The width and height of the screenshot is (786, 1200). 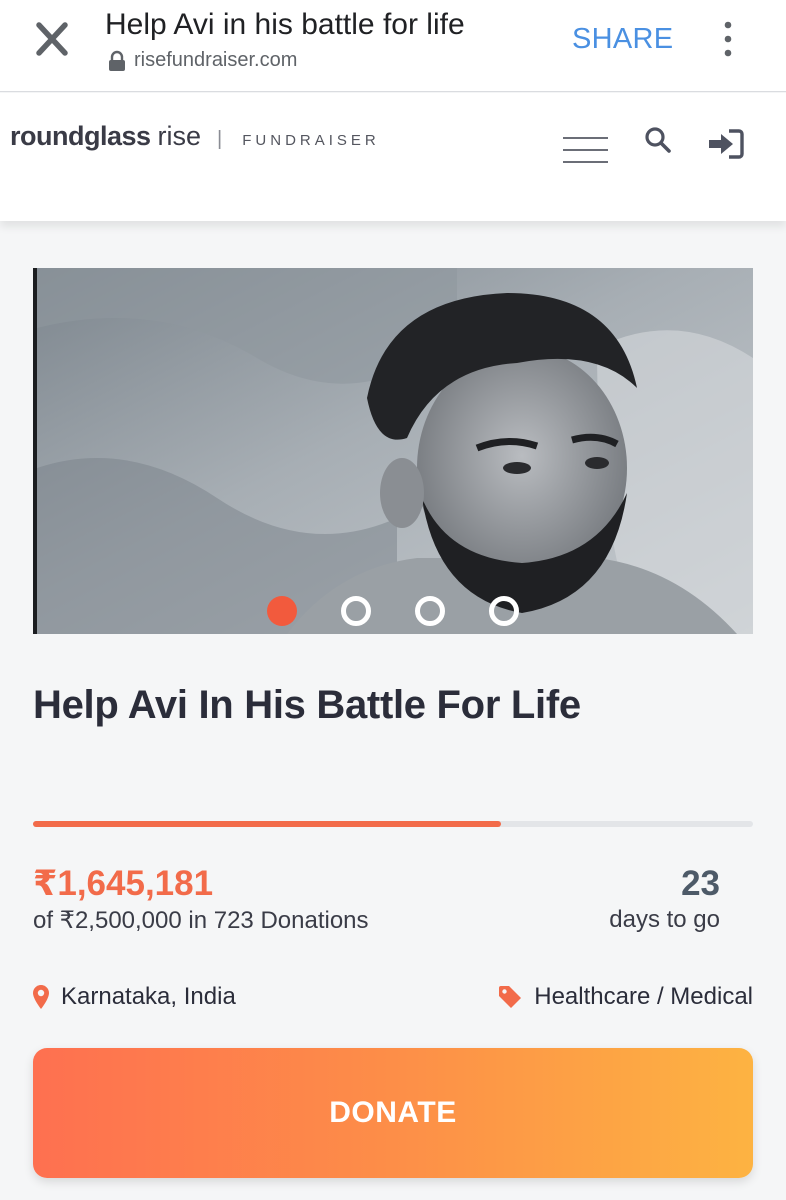 What do you see at coordinates (285, 24) in the screenshot?
I see `browser-page-title: Help Avi in his battle for life` at bounding box center [285, 24].